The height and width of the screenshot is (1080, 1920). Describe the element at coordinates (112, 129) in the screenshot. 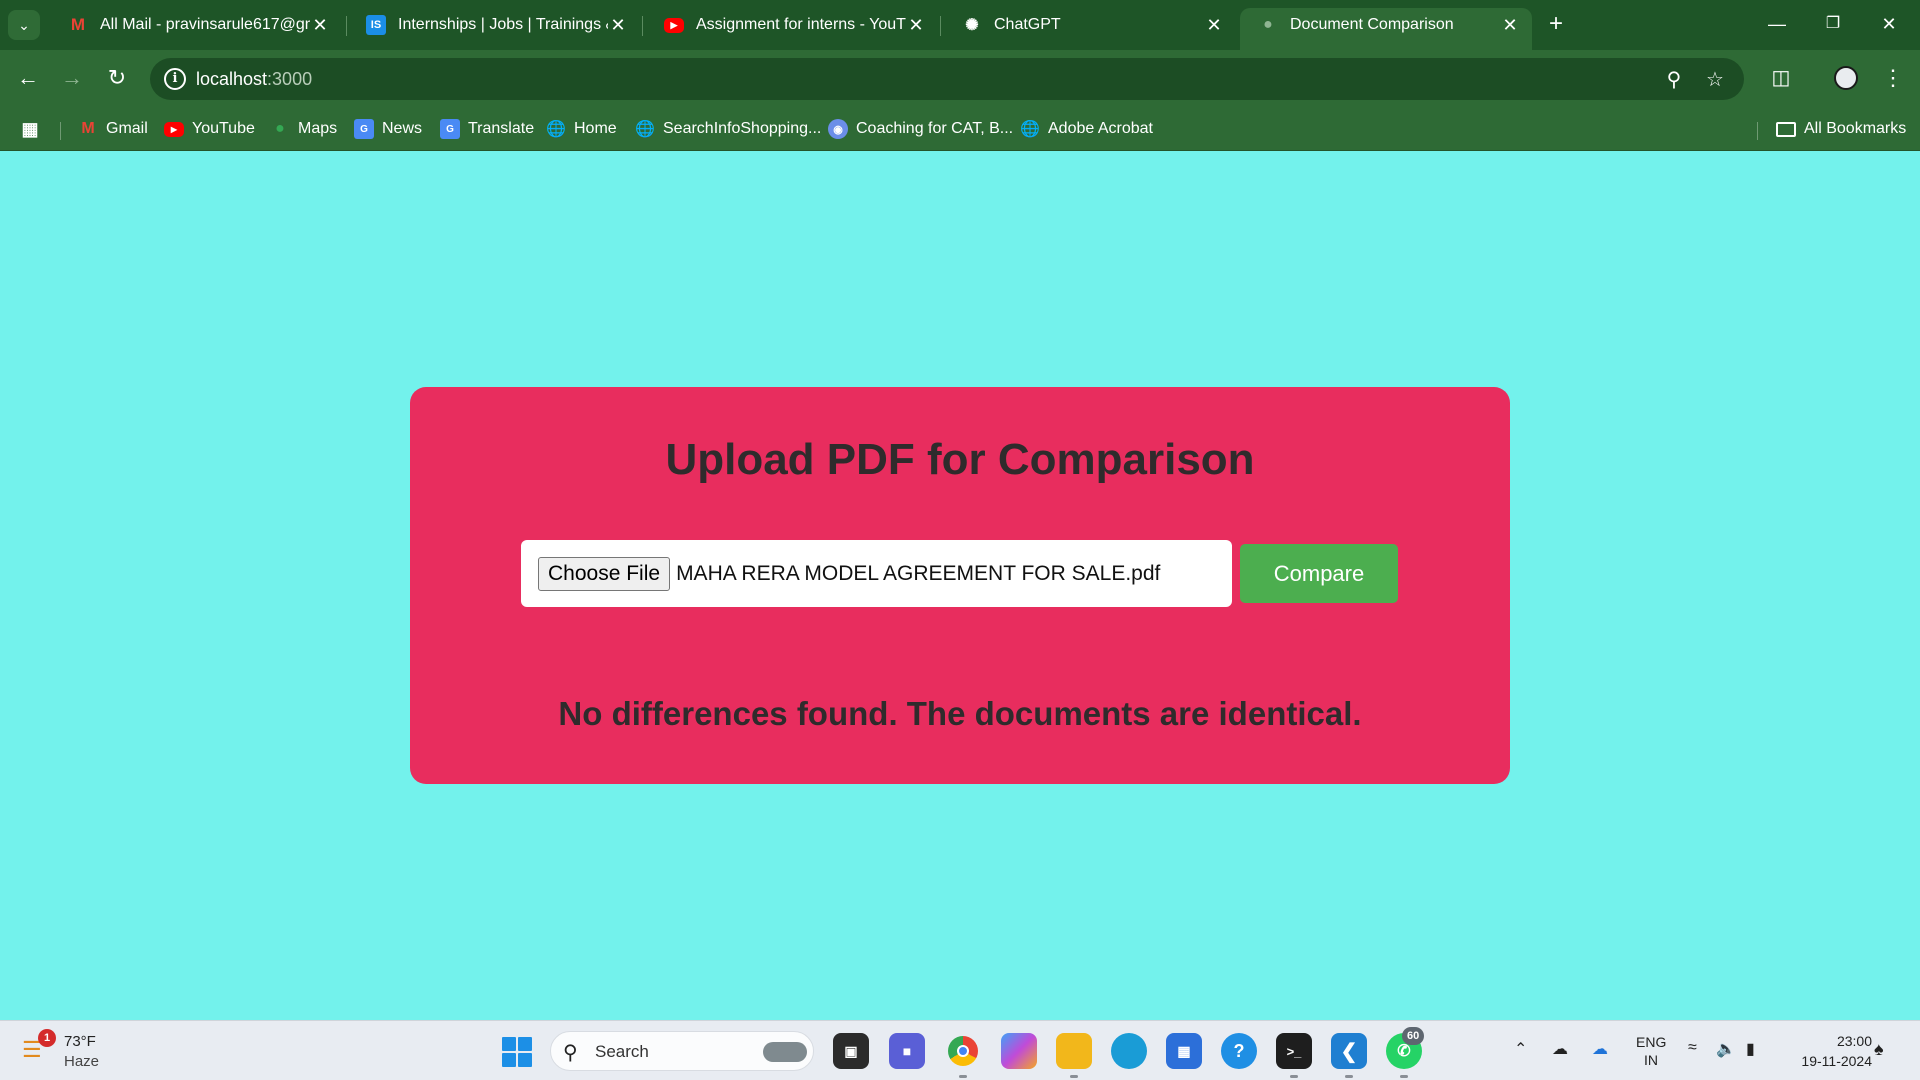

I see `bookmark-gmail: M Gmail` at that location.